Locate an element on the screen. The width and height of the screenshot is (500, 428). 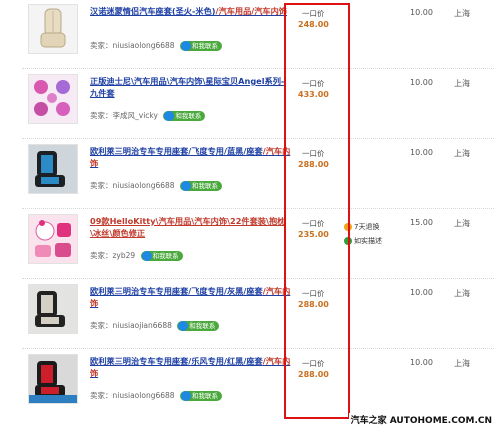
listing-title-text: 汉诺迷蒙情侣汽车座套(圣火-米色) is located at coordinates (153, 11).